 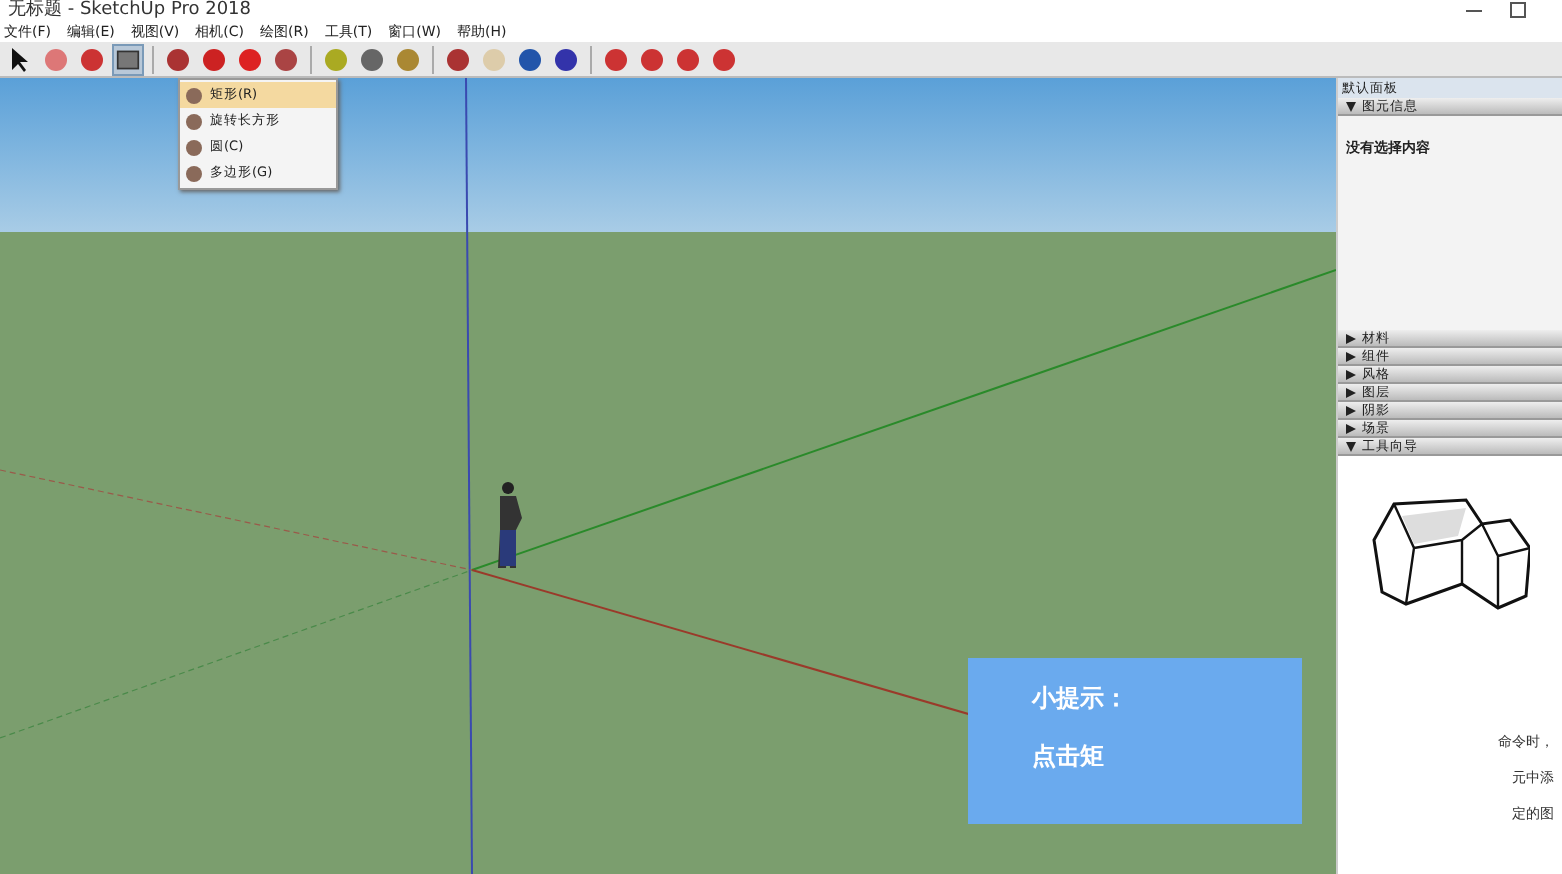 I want to click on tip-text: 点击矩, so click(x=1069, y=757).